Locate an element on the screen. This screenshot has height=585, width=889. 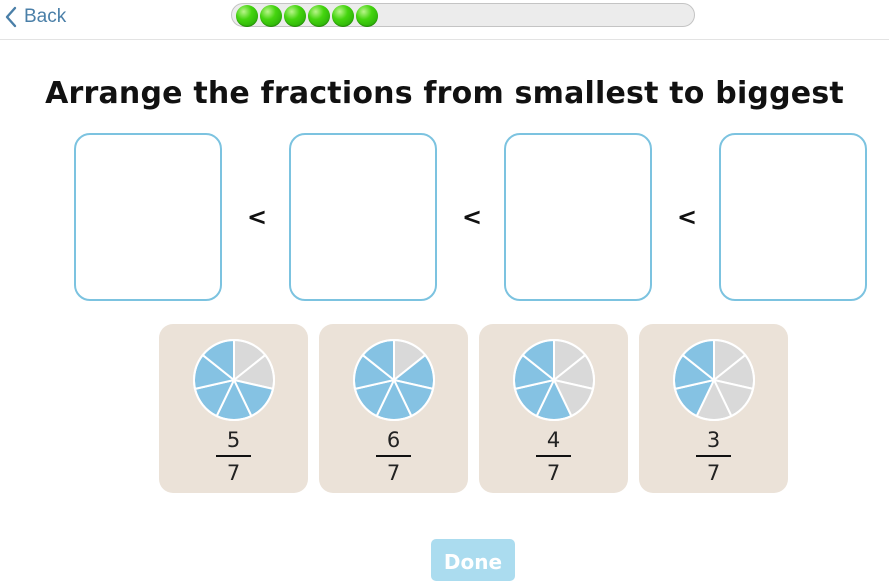
fraction-card: 4 7 is located at coordinates (553, 408).